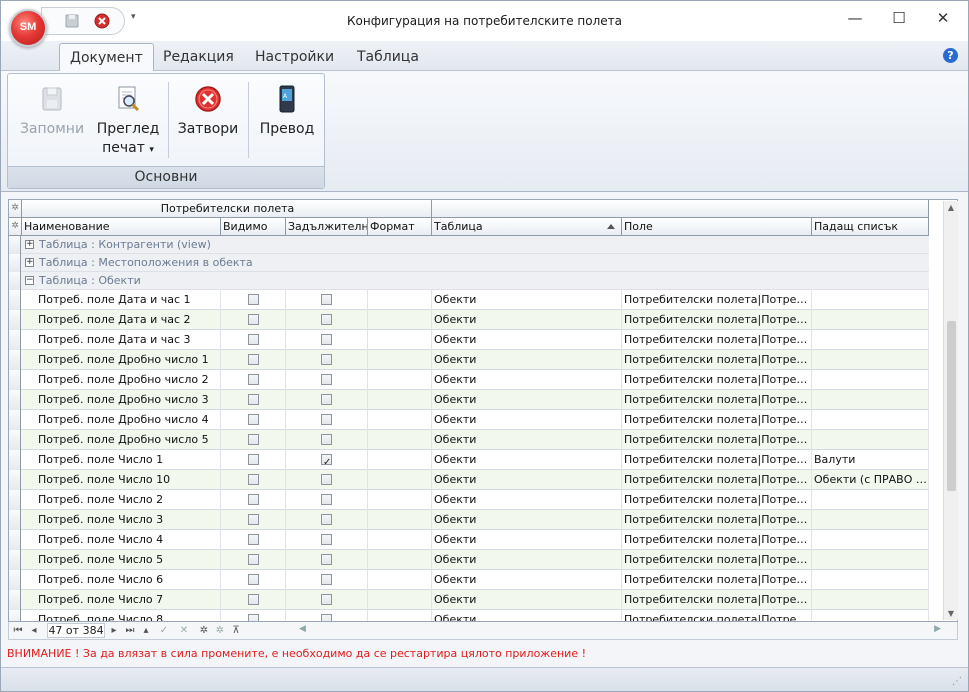 Image resolution: width=969 pixels, height=692 pixels. Describe the element at coordinates (130, 630) in the screenshot. I see `last-record-icon: ⏭` at that location.